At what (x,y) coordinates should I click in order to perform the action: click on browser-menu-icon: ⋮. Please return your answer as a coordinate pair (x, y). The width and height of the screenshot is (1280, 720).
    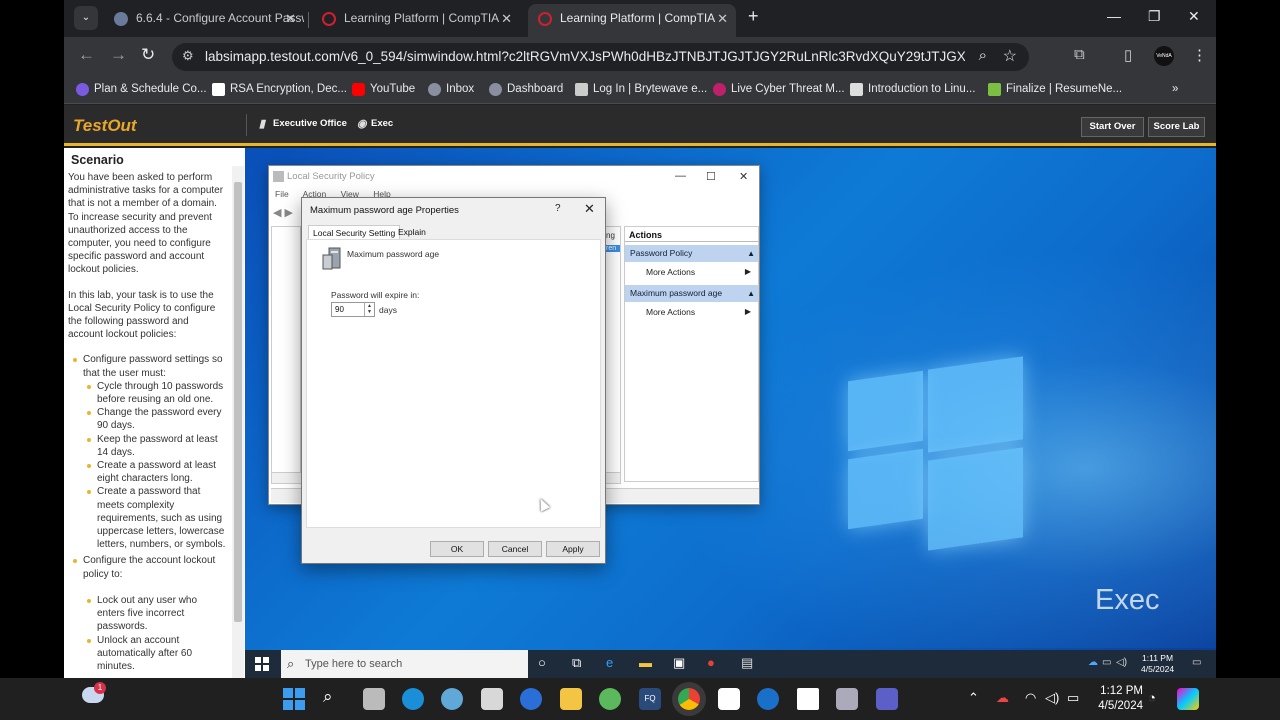
    Looking at the image, I should click on (1199, 55).